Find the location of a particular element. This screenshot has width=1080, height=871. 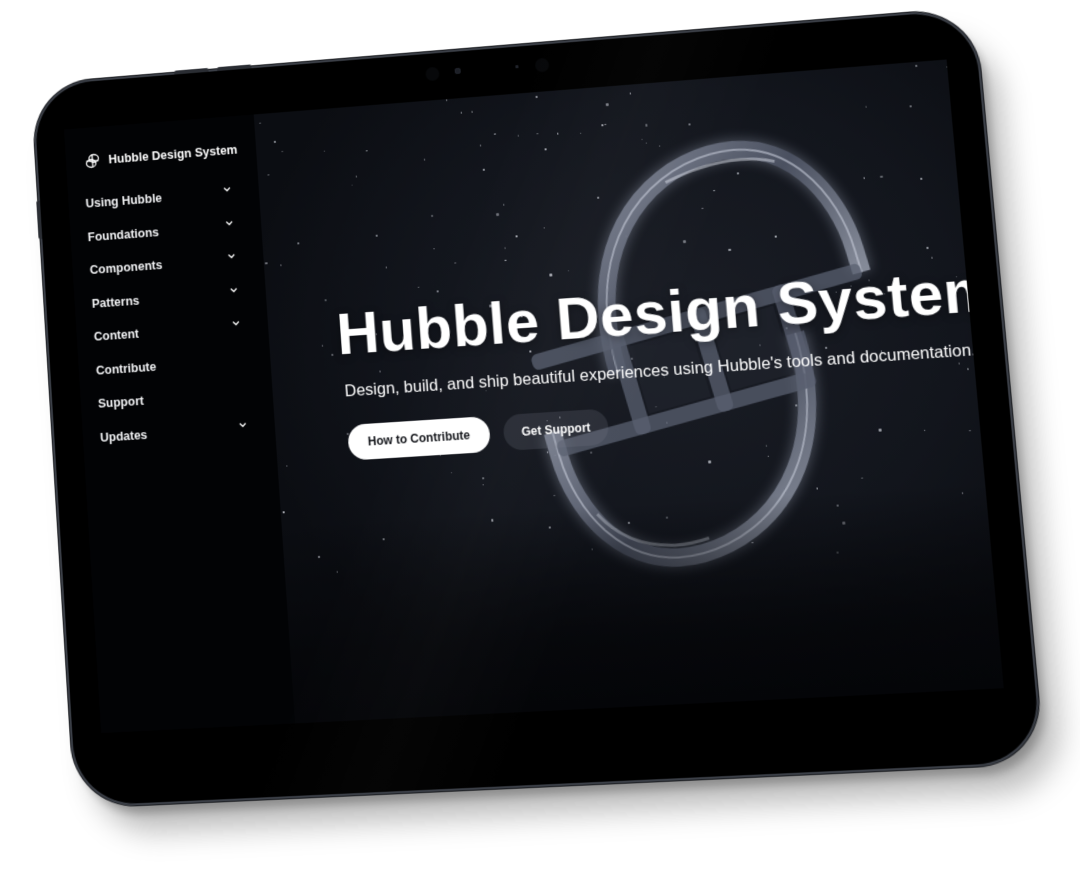

hubble-logo-icon is located at coordinates (92, 161).